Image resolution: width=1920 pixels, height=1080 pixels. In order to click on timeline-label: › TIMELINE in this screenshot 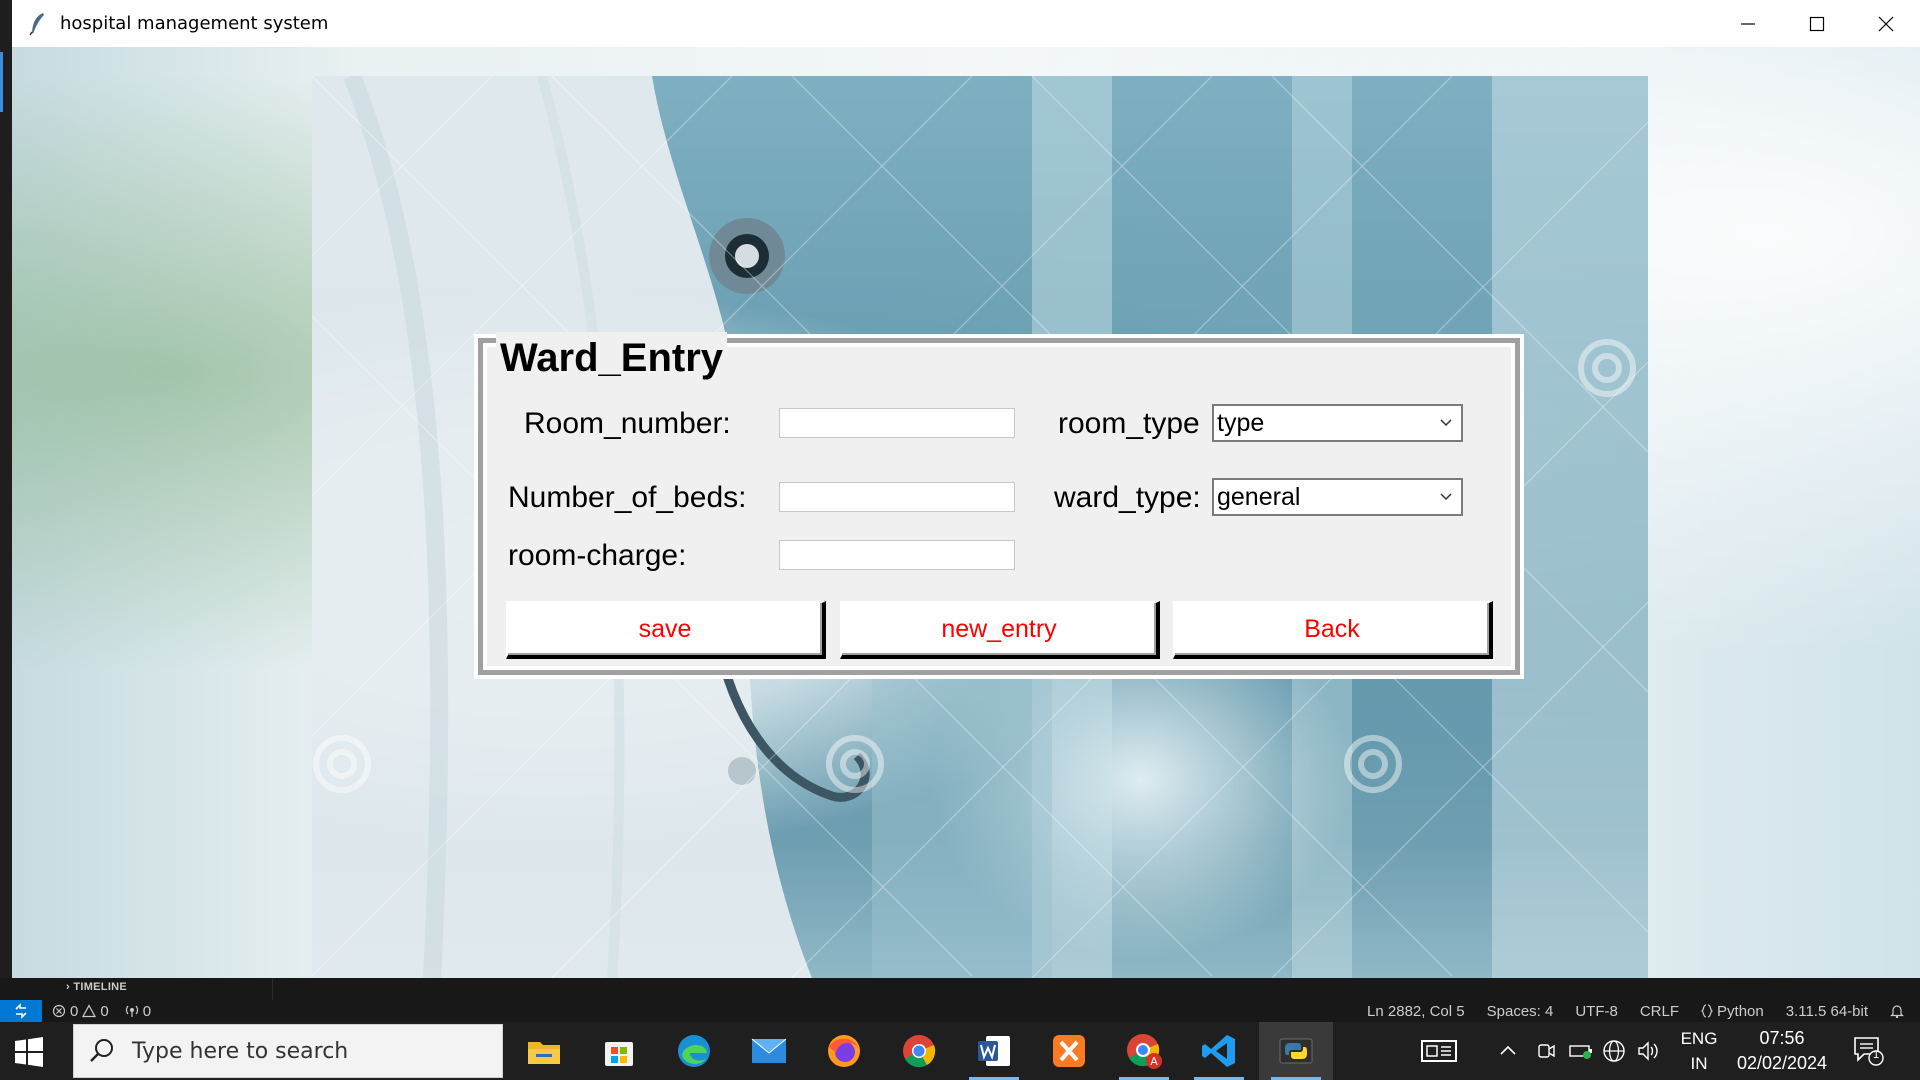, I will do `click(97, 987)`.